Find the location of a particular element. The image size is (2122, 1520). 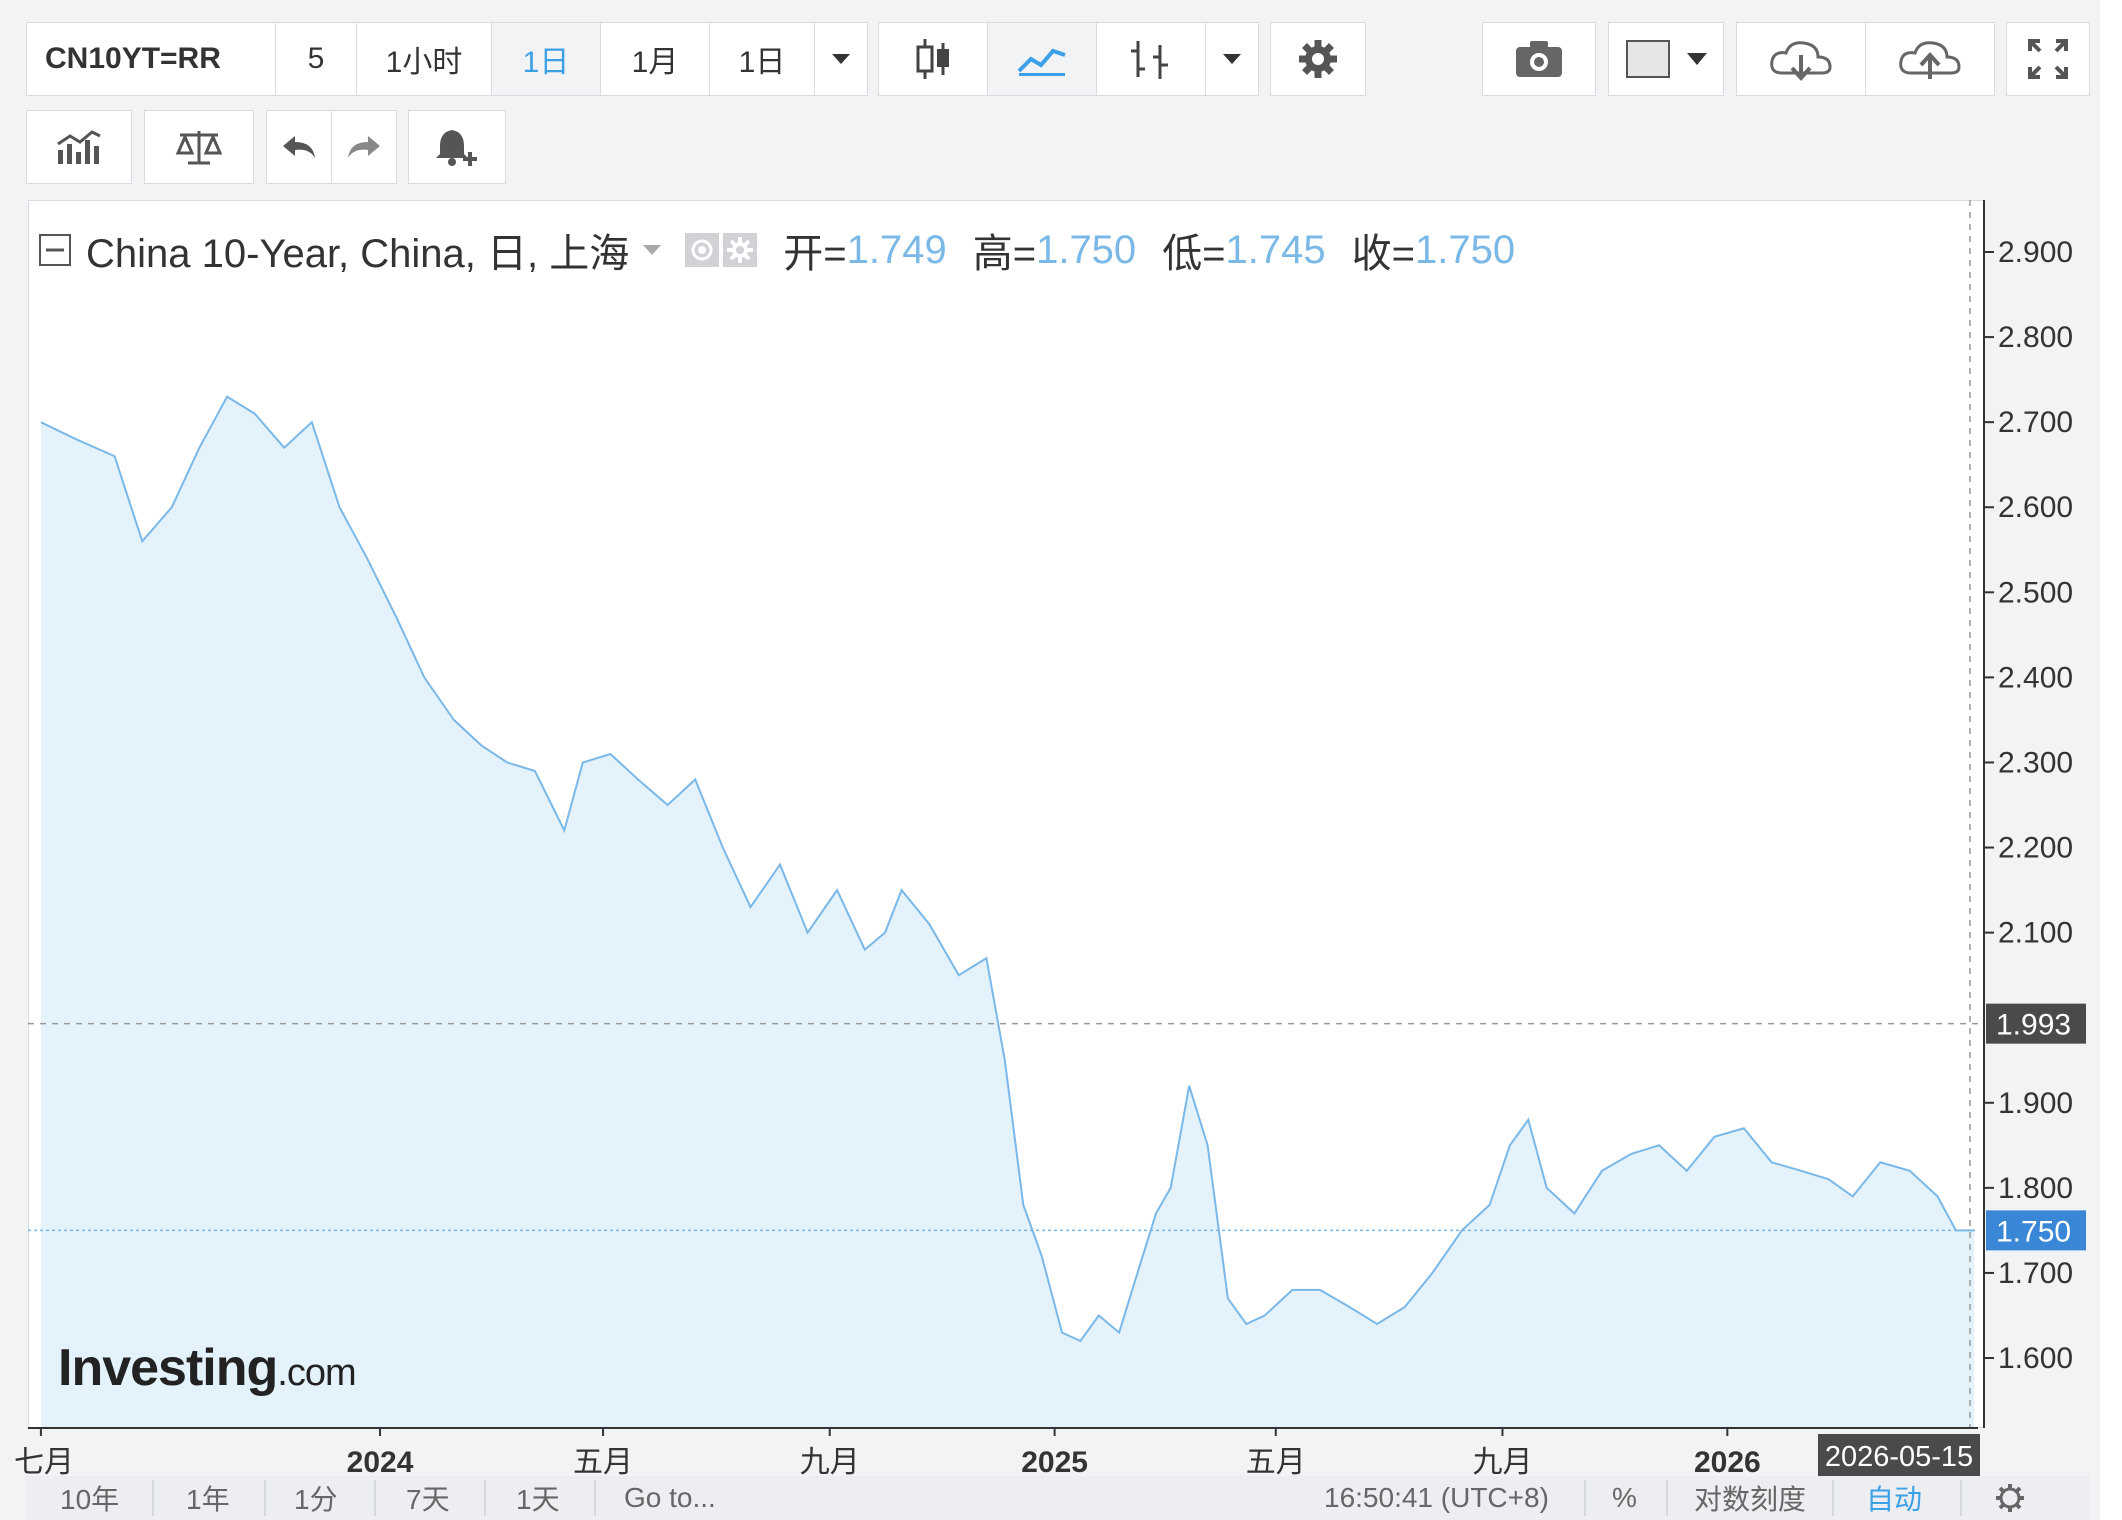

investing-logo: Investing.com is located at coordinates (207, 1368).